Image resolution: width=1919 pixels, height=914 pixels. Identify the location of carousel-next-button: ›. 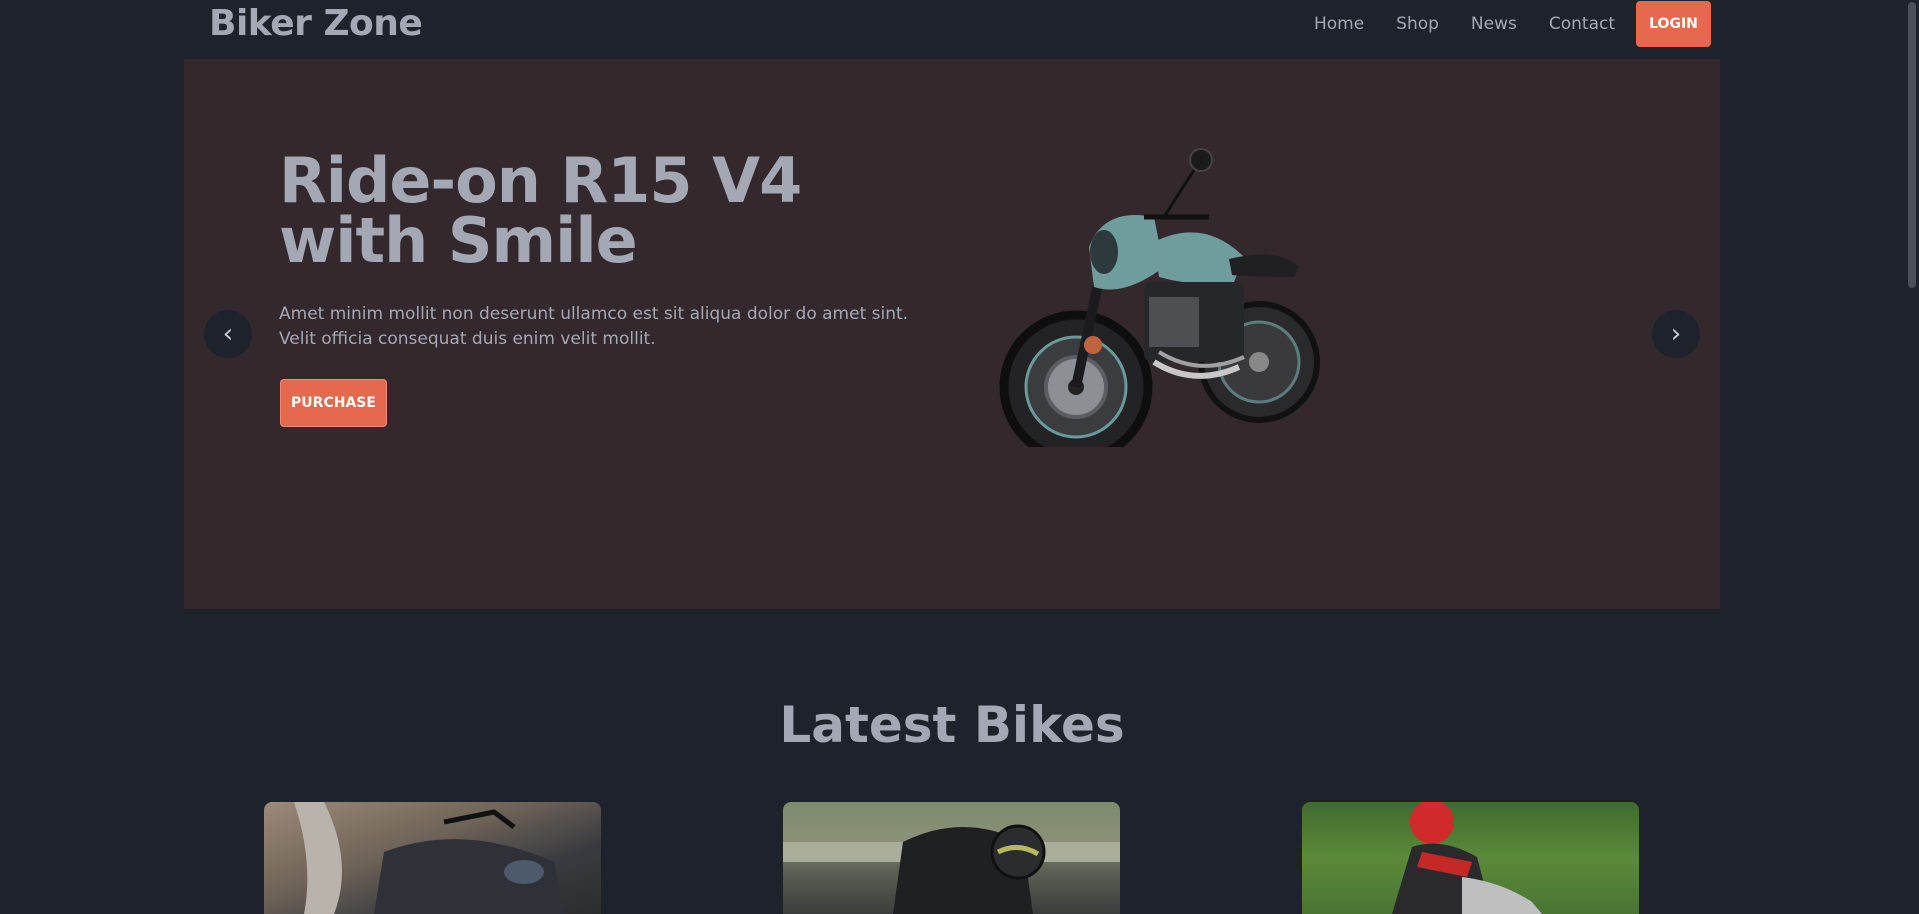
(1676, 334).